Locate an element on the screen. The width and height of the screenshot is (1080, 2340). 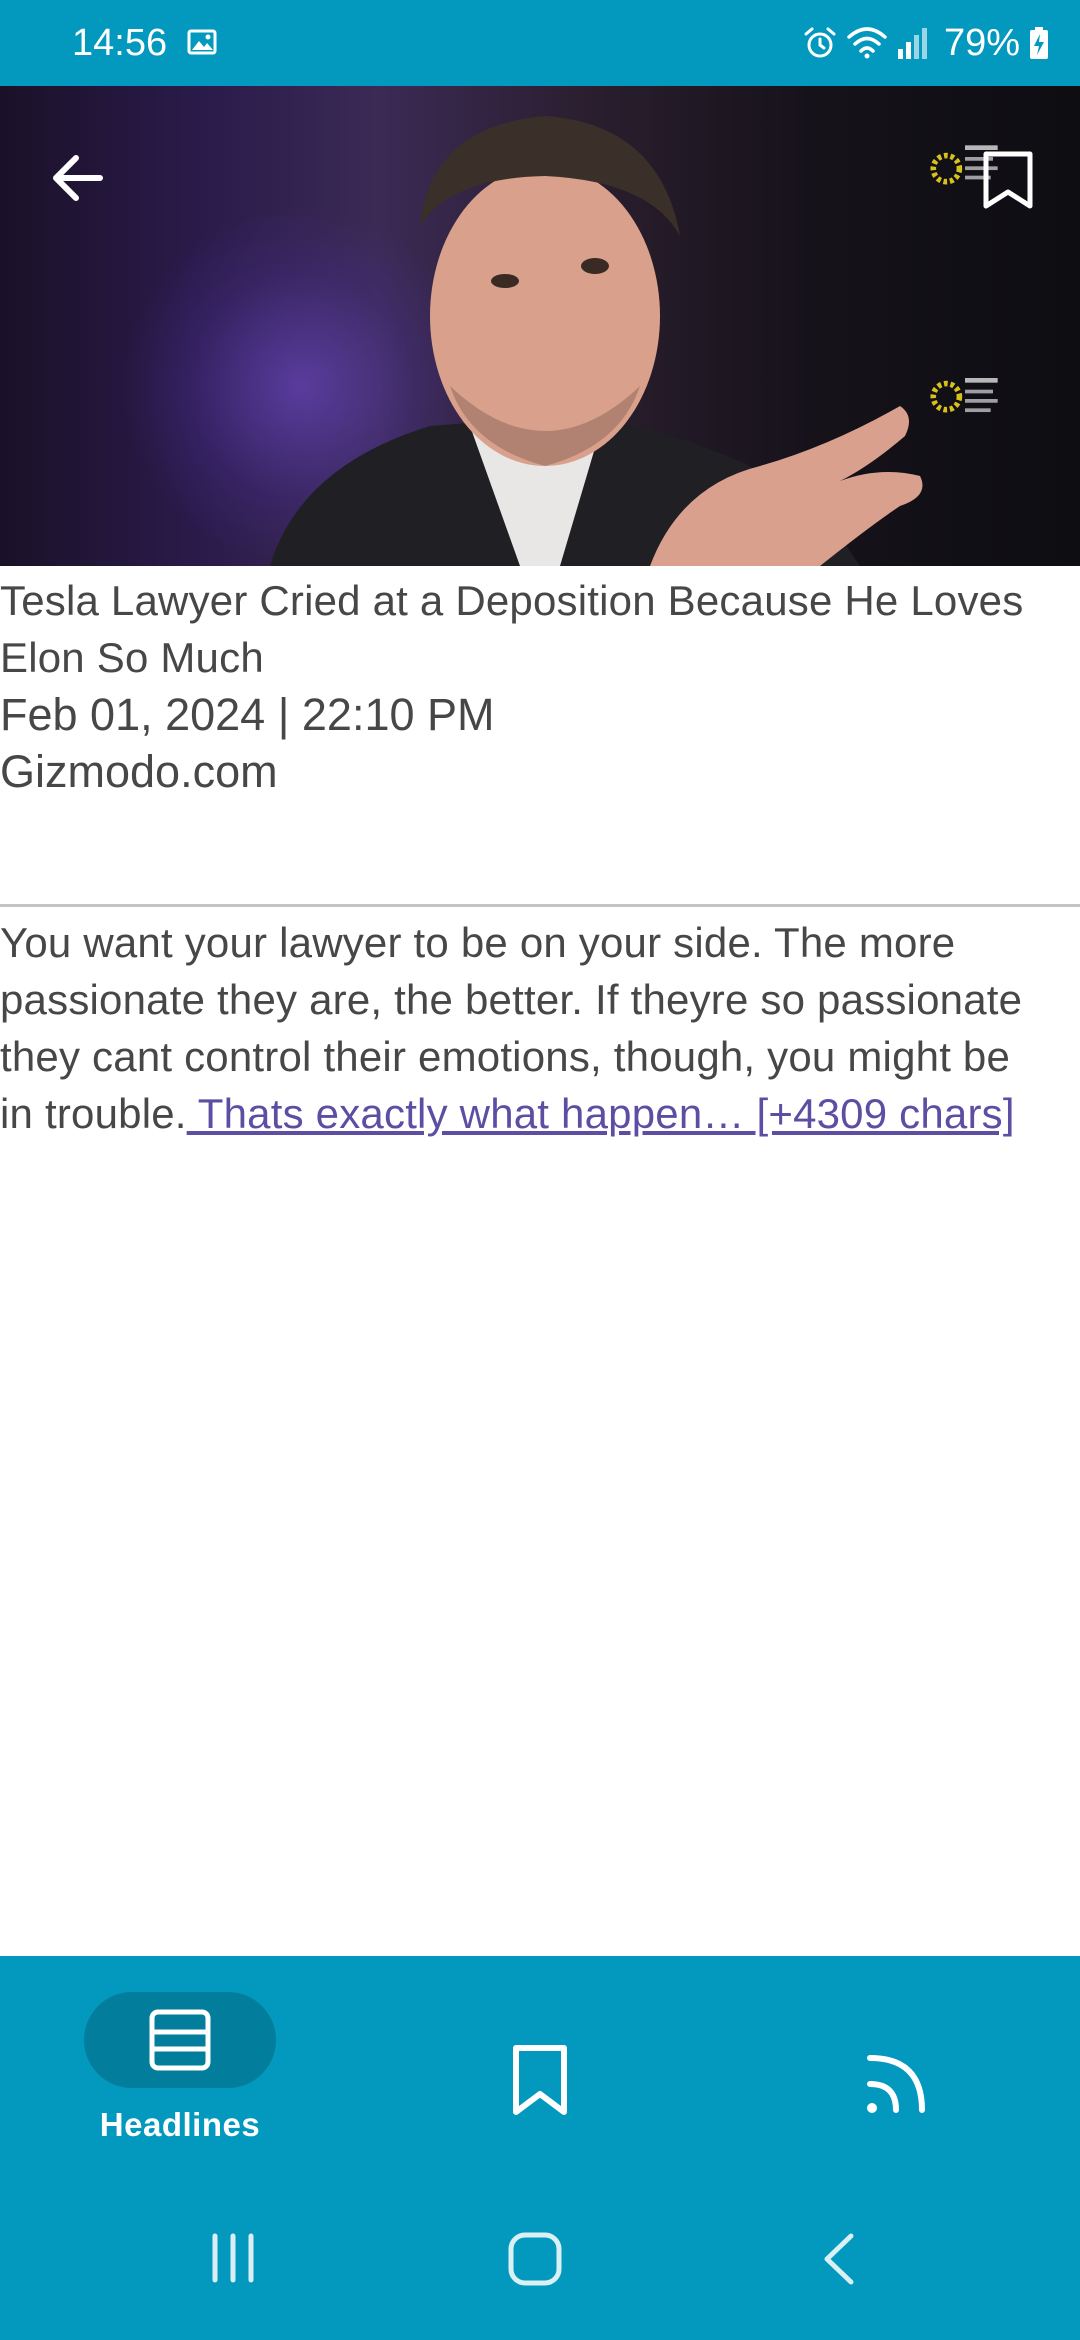
signal-icon is located at coordinates (912, 43).